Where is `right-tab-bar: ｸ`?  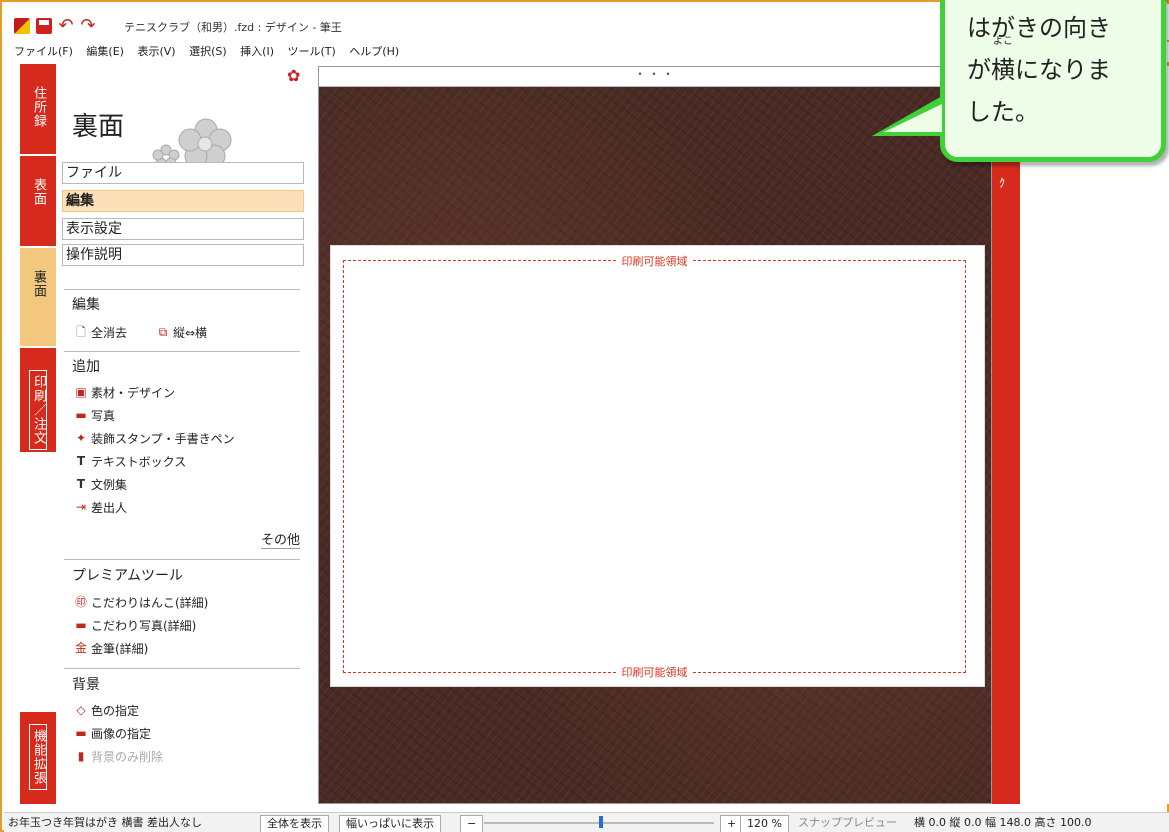
right-tab-bar: ｸ is located at coordinates (1006, 435).